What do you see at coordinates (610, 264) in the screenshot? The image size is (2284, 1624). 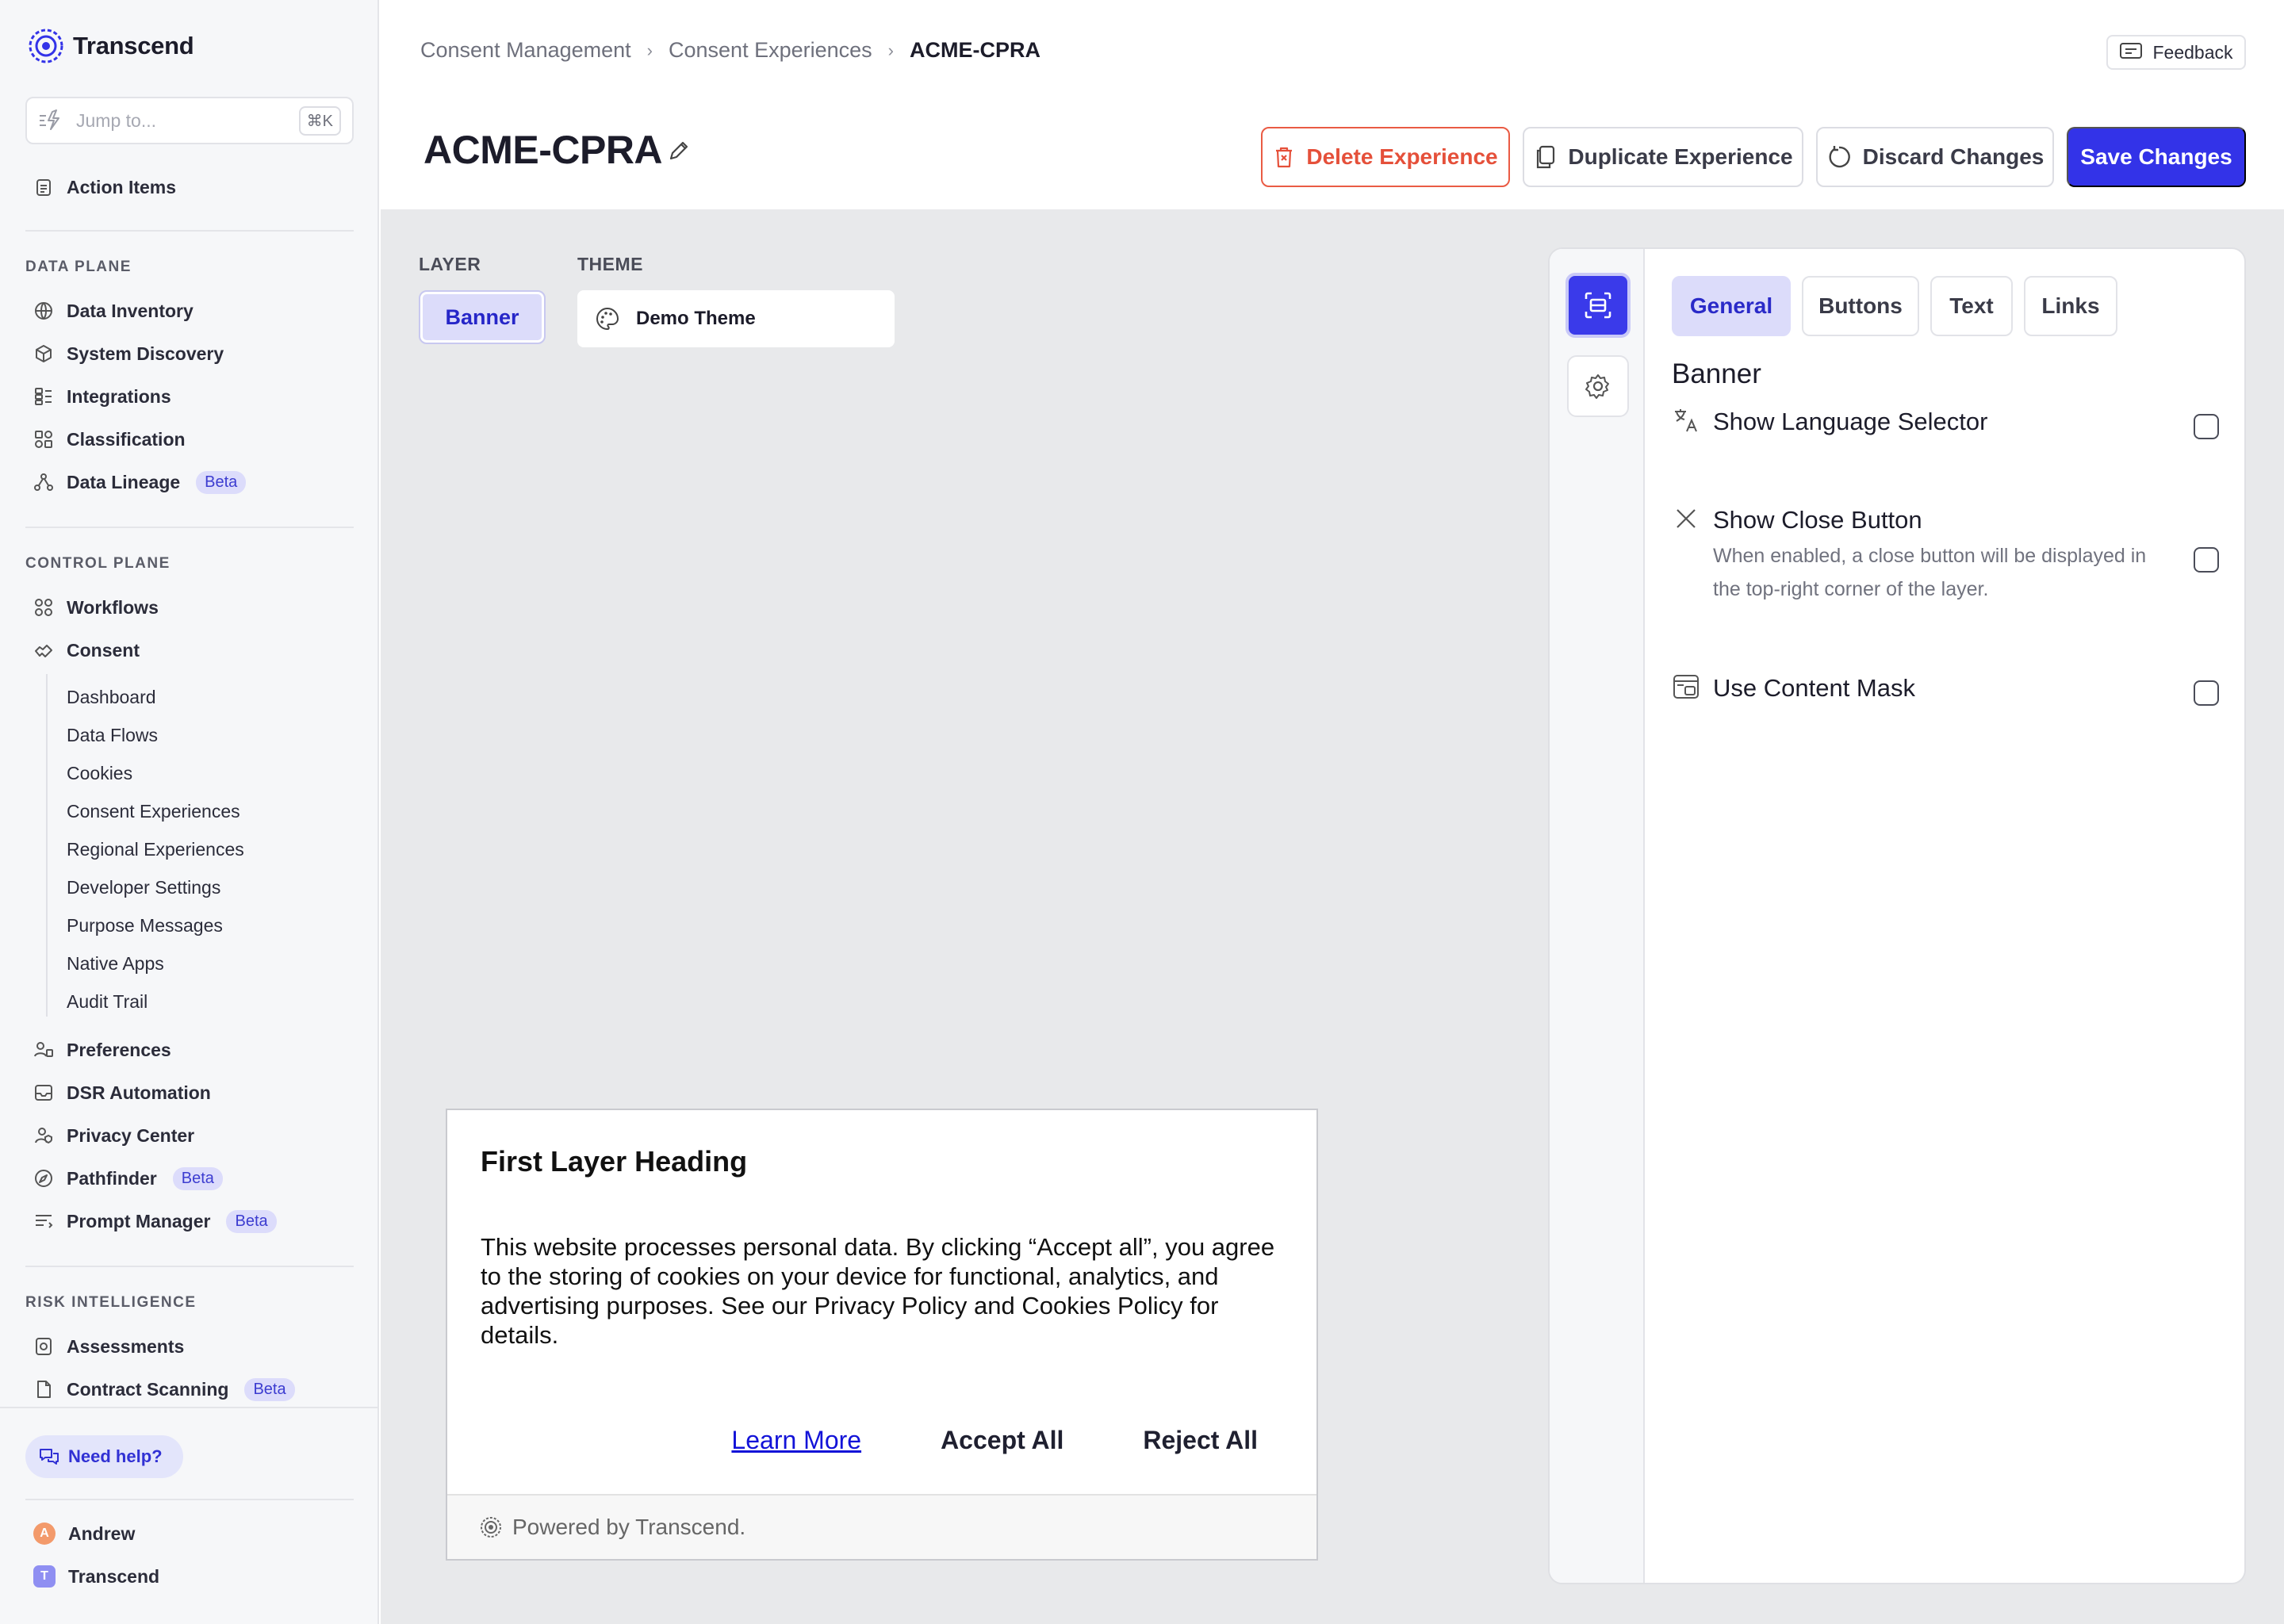 I see `theme-label: THEME` at bounding box center [610, 264].